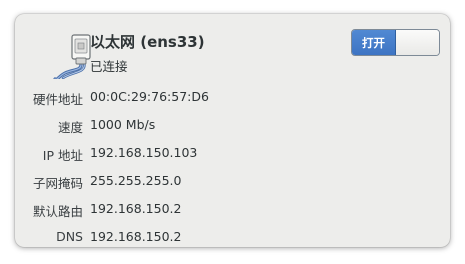  Describe the element at coordinates (417, 42) in the screenshot. I see `toggle-knob` at that location.